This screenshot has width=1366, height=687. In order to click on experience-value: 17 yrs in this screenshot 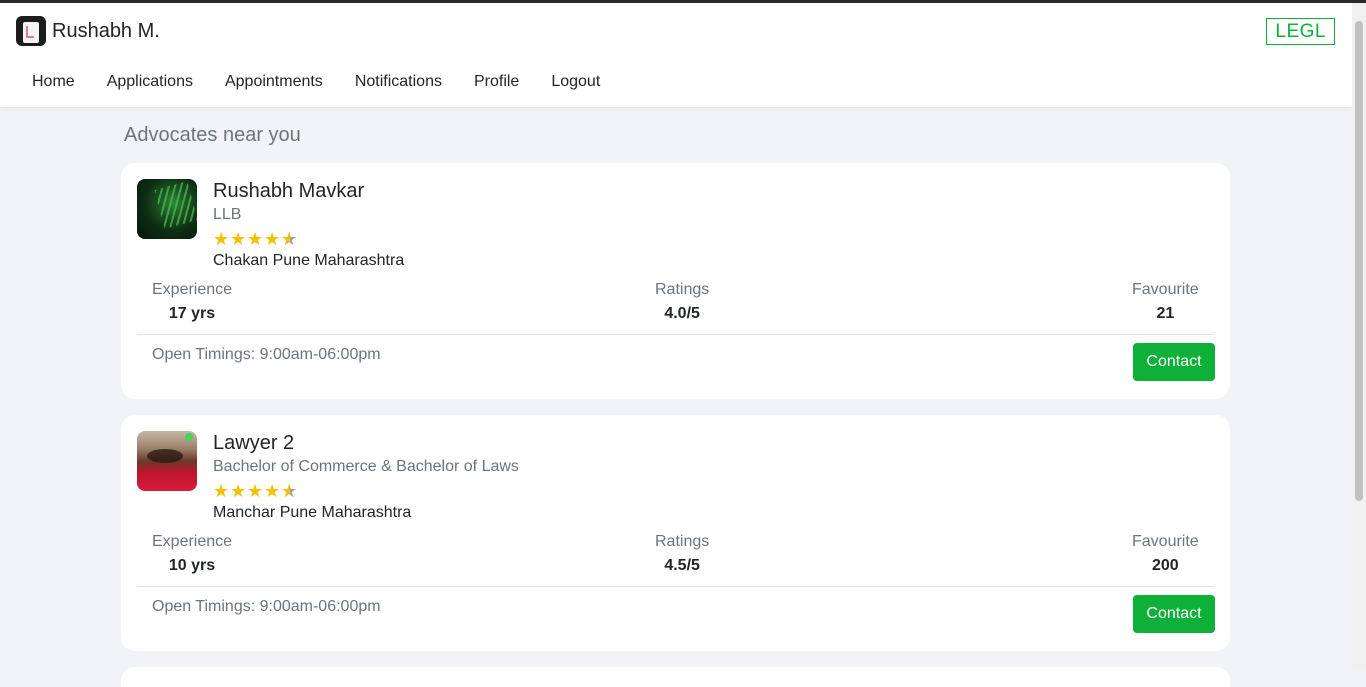, I will do `click(192, 313)`.